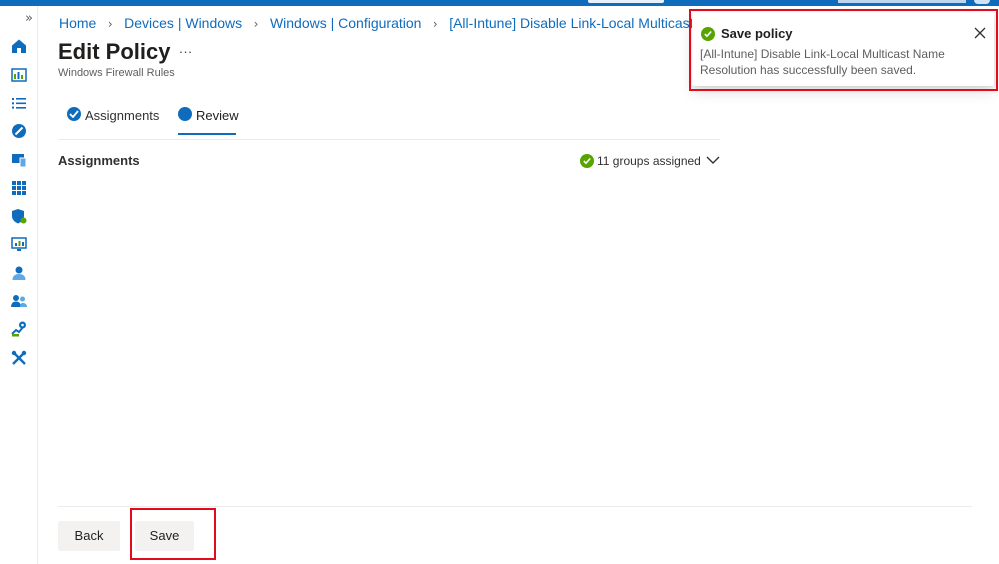 The height and width of the screenshot is (564, 999). I want to click on endpoint-security-icon, so click(19, 216).